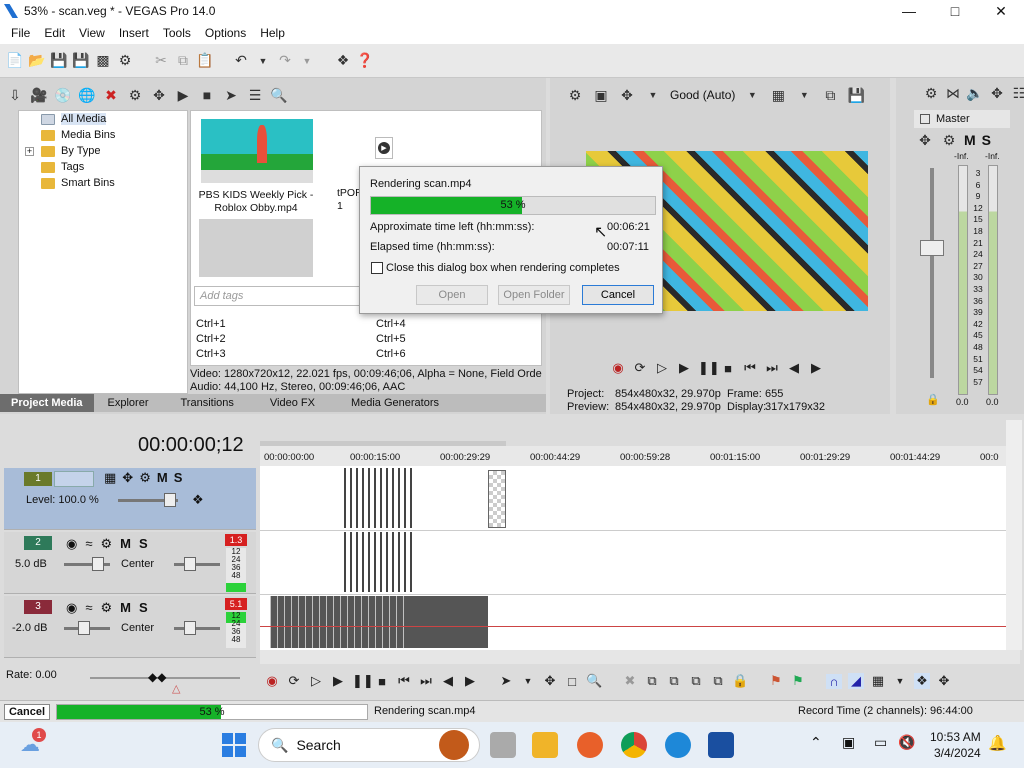  I want to click on master-fader-handle, so click(932, 248).